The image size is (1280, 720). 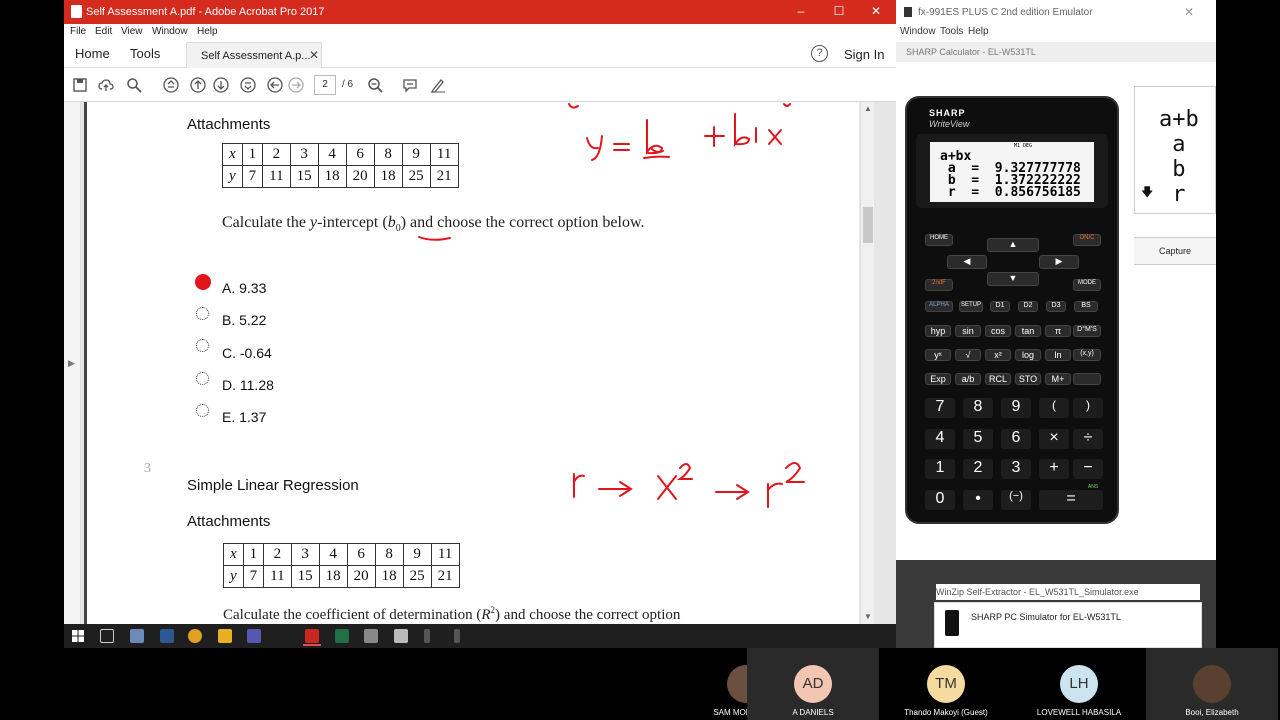 I want to click on scroll-up-icon: ▲, so click(x=868, y=108).